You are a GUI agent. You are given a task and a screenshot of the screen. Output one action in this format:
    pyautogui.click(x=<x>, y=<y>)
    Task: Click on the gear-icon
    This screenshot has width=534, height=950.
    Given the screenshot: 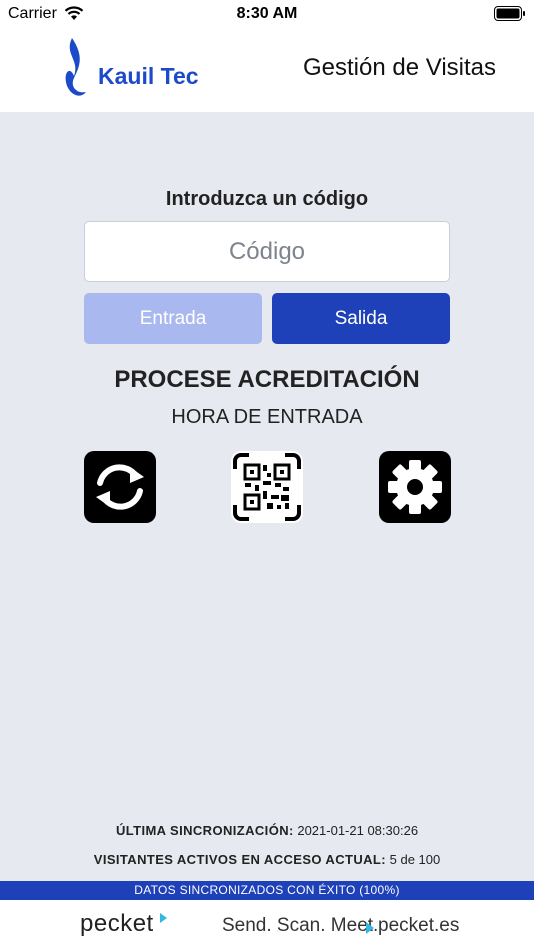 What is the action you would take?
    pyautogui.click(x=415, y=487)
    